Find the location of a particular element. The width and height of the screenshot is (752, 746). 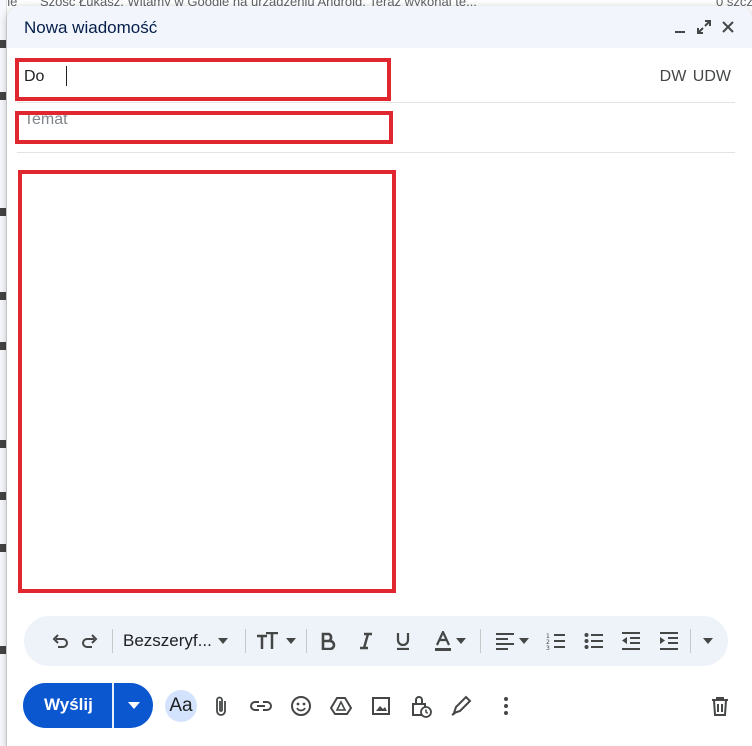

more-options-icon is located at coordinates (506, 706).